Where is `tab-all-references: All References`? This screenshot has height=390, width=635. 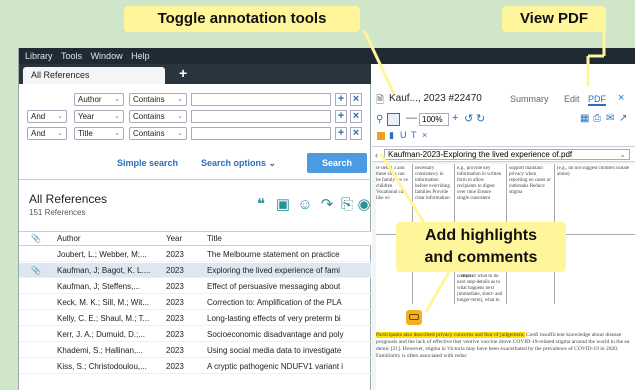 tab-all-references: All References is located at coordinates (94, 75).